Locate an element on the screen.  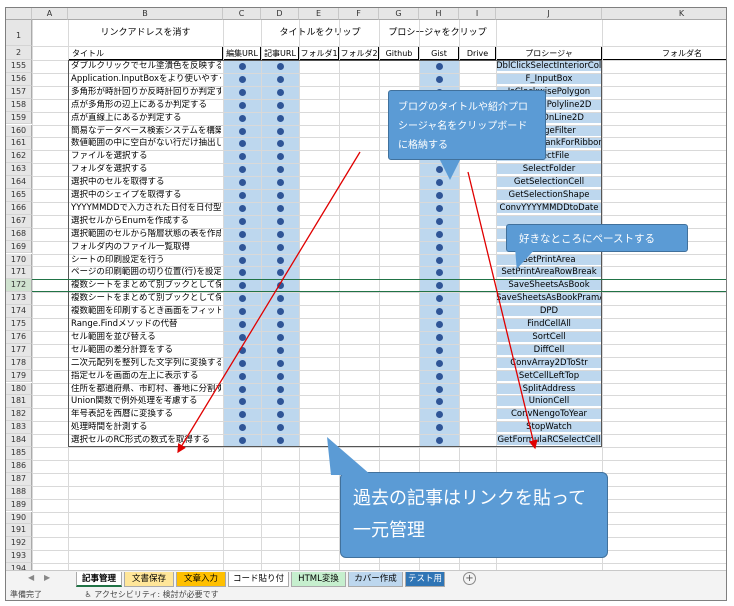
row-header: 168 is located at coordinates (19, 234).